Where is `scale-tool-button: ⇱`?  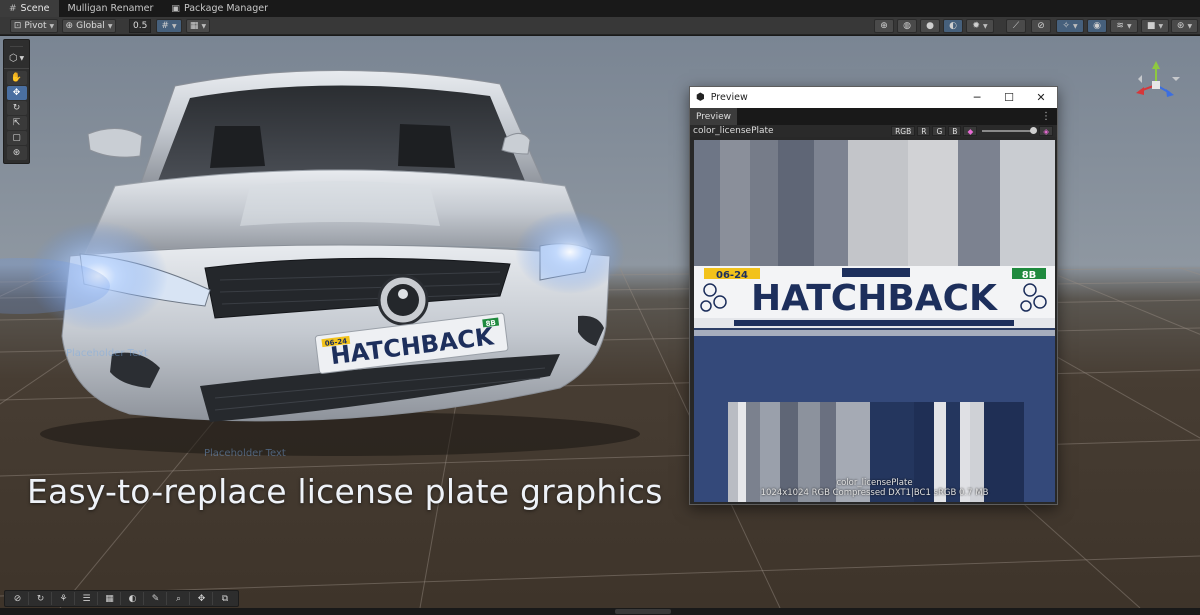
scale-tool-button: ⇱ is located at coordinates (16, 123).